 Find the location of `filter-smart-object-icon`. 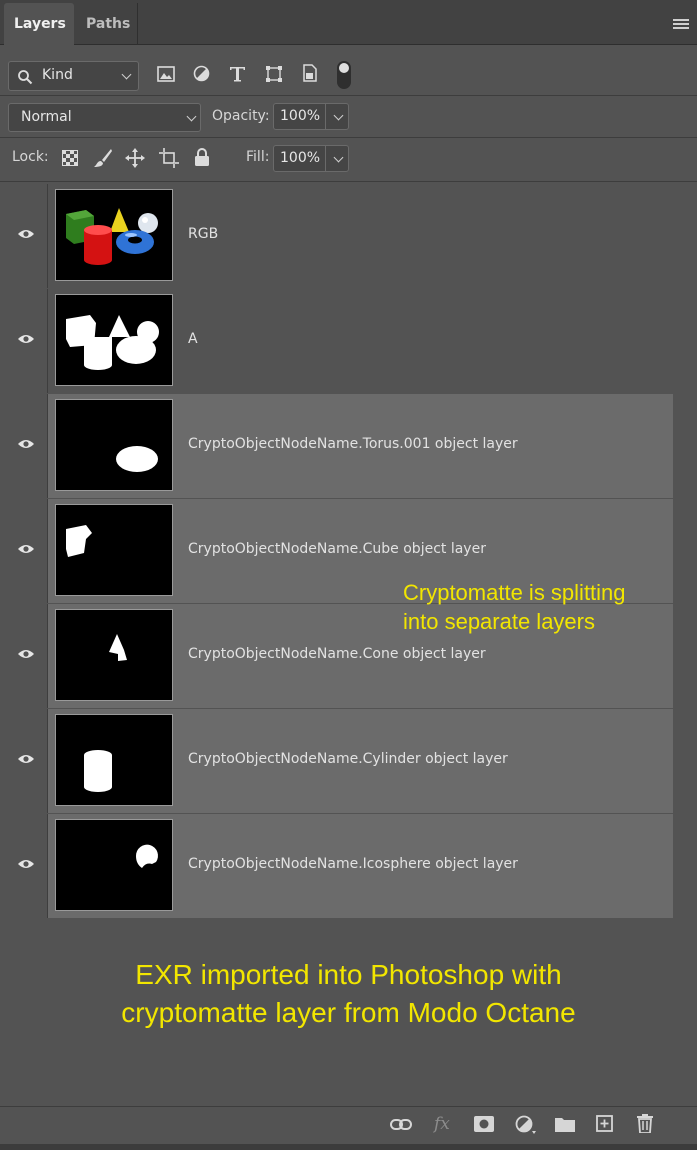

filter-smart-object-icon is located at coordinates (310, 73).